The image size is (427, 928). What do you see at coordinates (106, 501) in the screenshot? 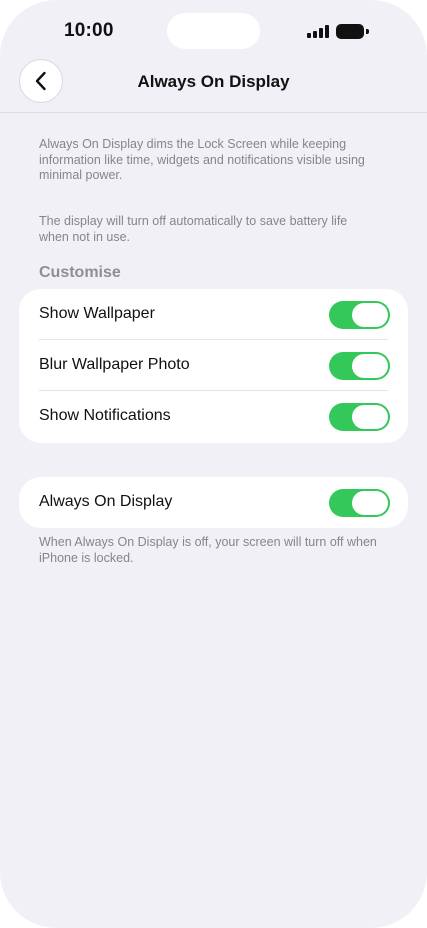
I see `row-label: Always On Display` at bounding box center [106, 501].